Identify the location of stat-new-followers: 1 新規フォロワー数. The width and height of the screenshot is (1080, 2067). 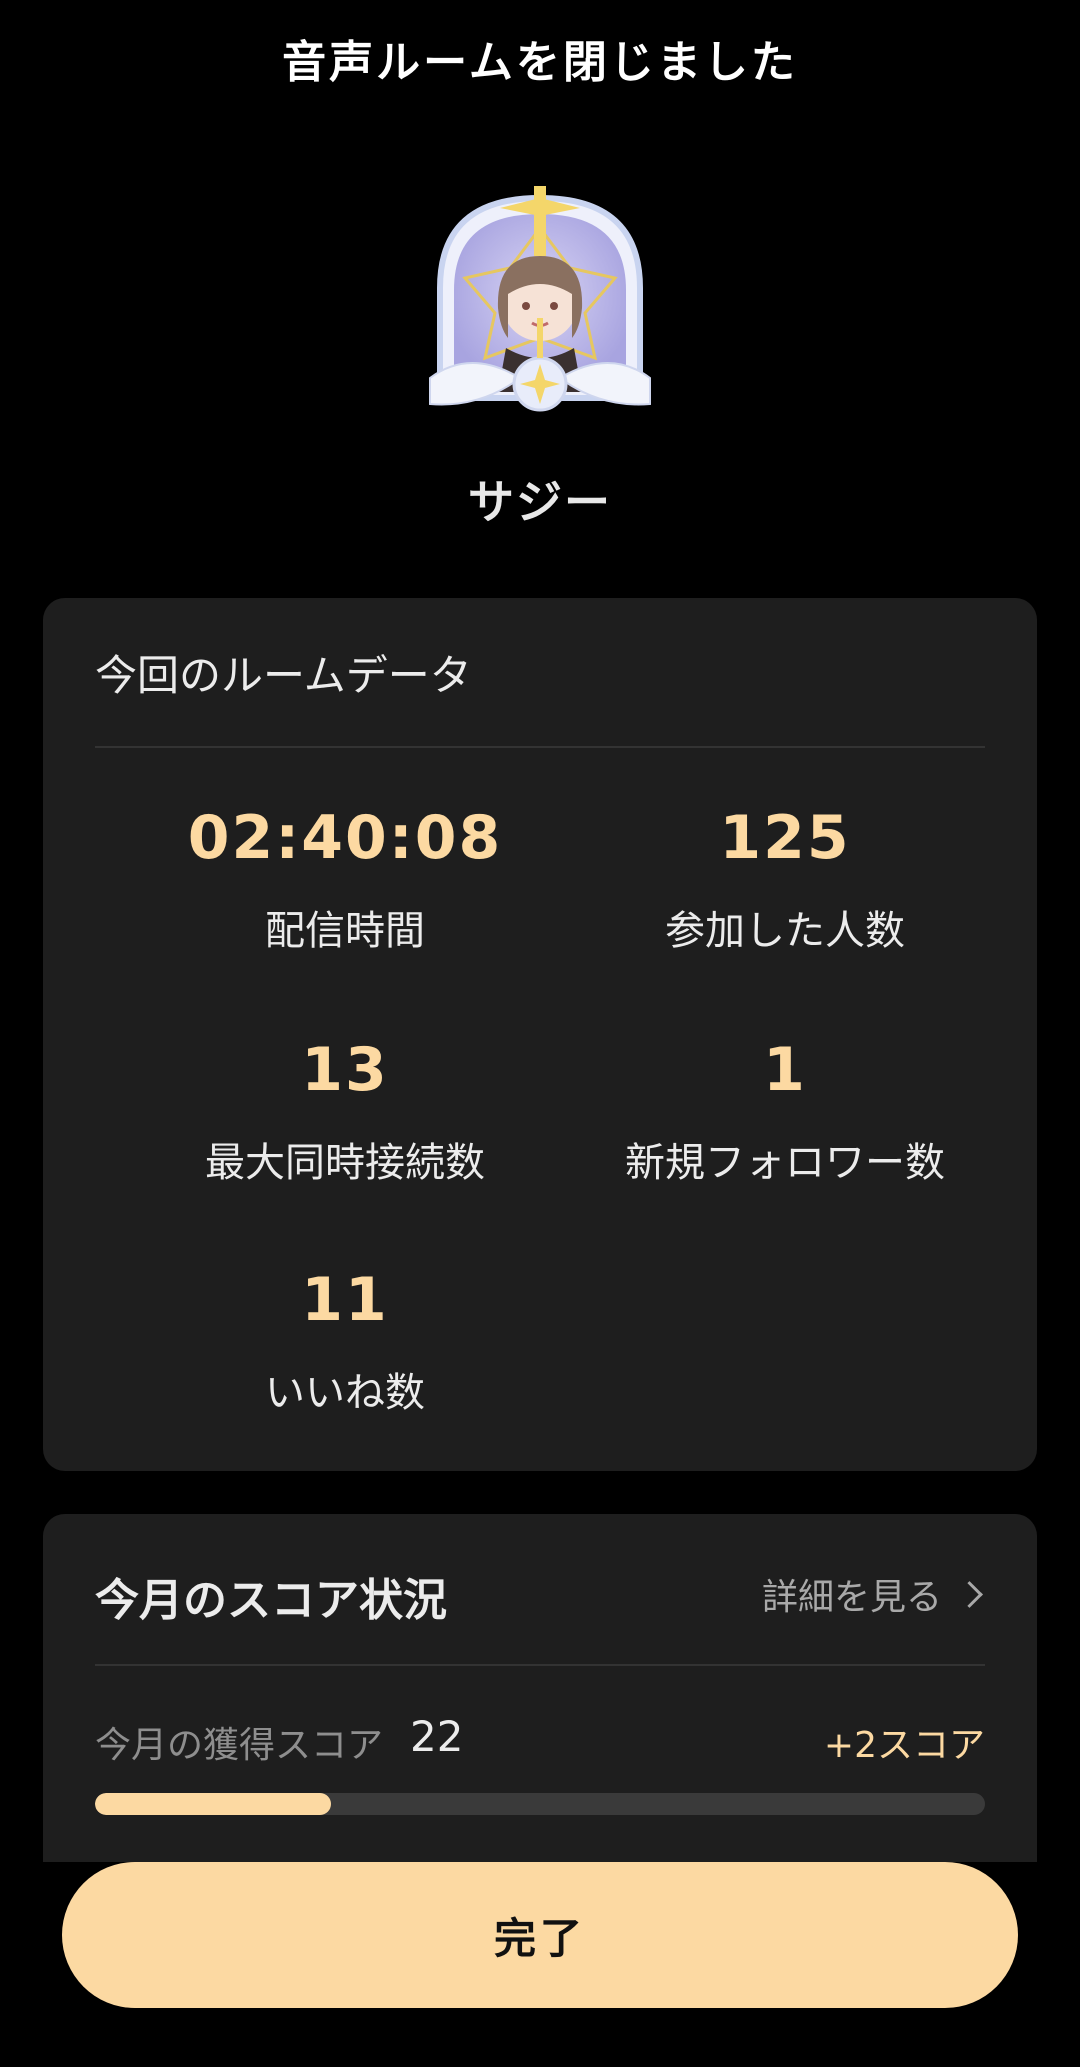
(785, 1110).